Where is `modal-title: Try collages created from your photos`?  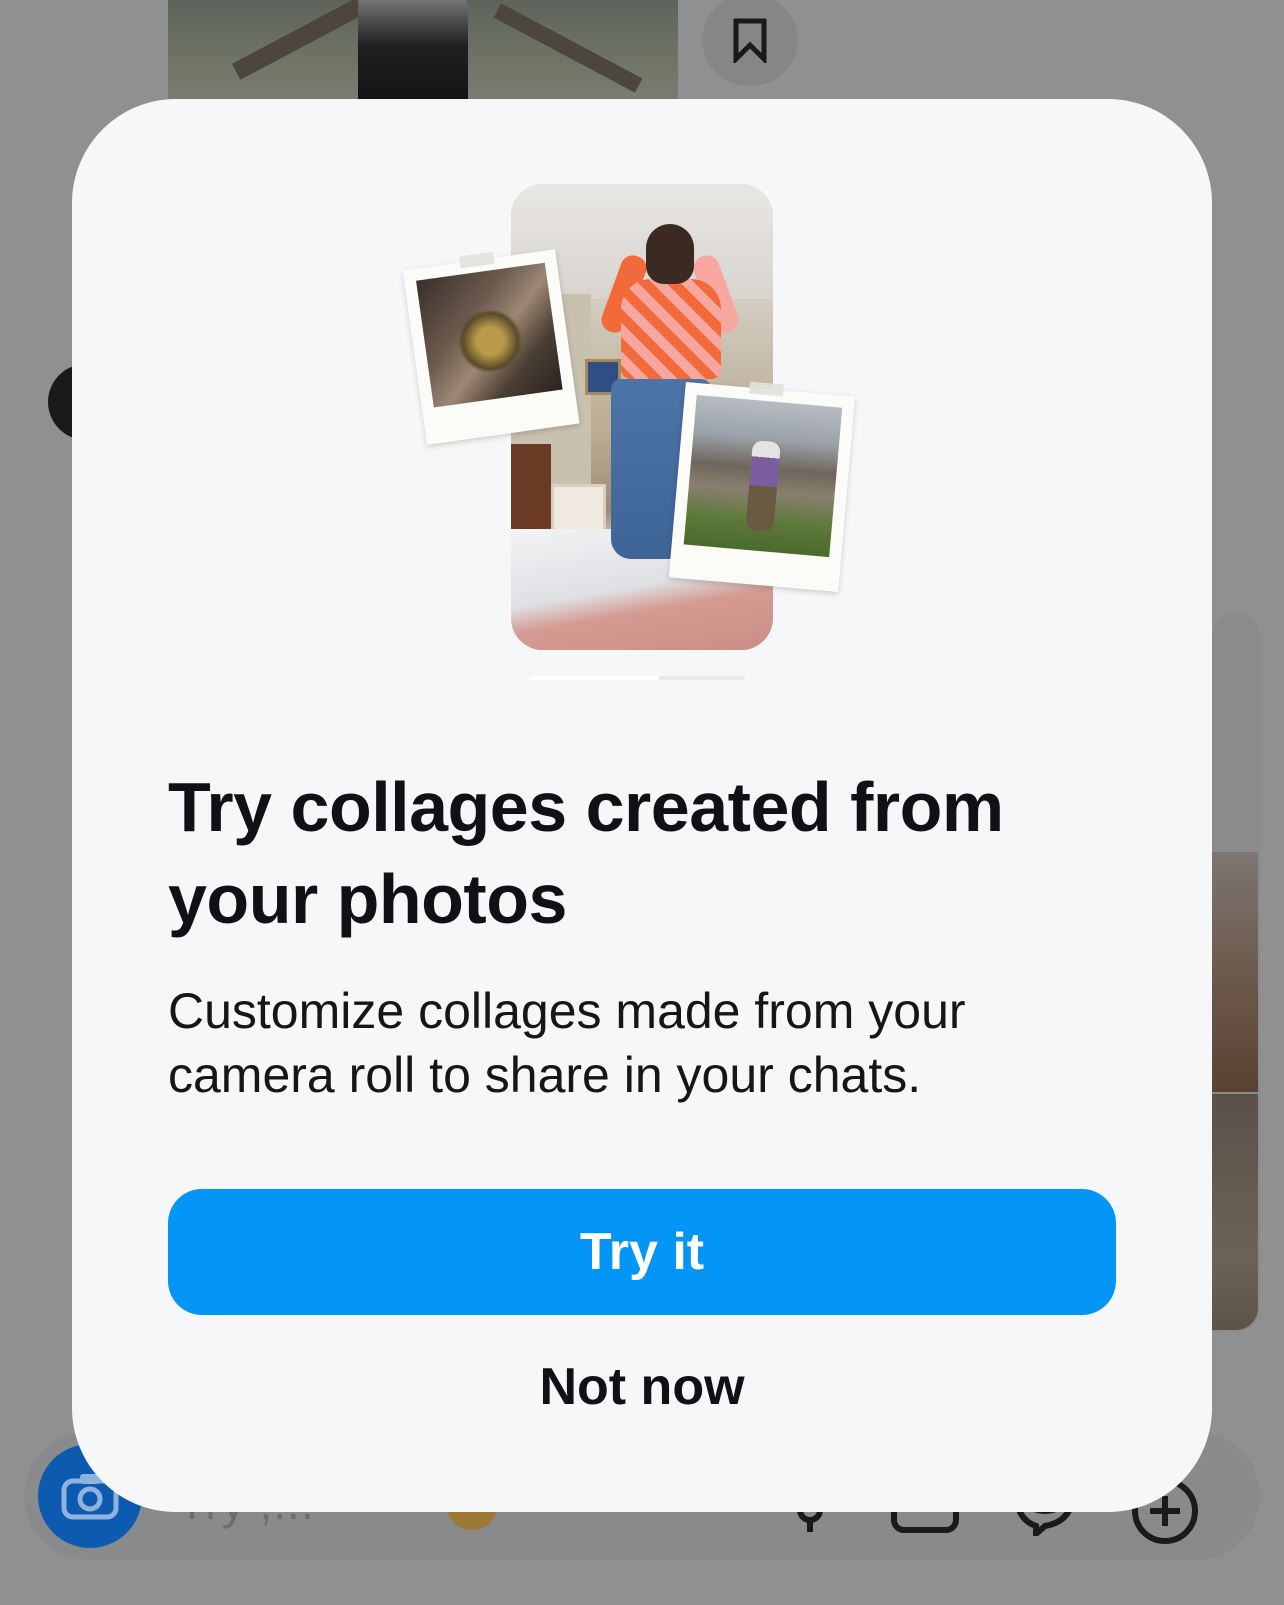 modal-title: Try collages created from your photos is located at coordinates (586, 853).